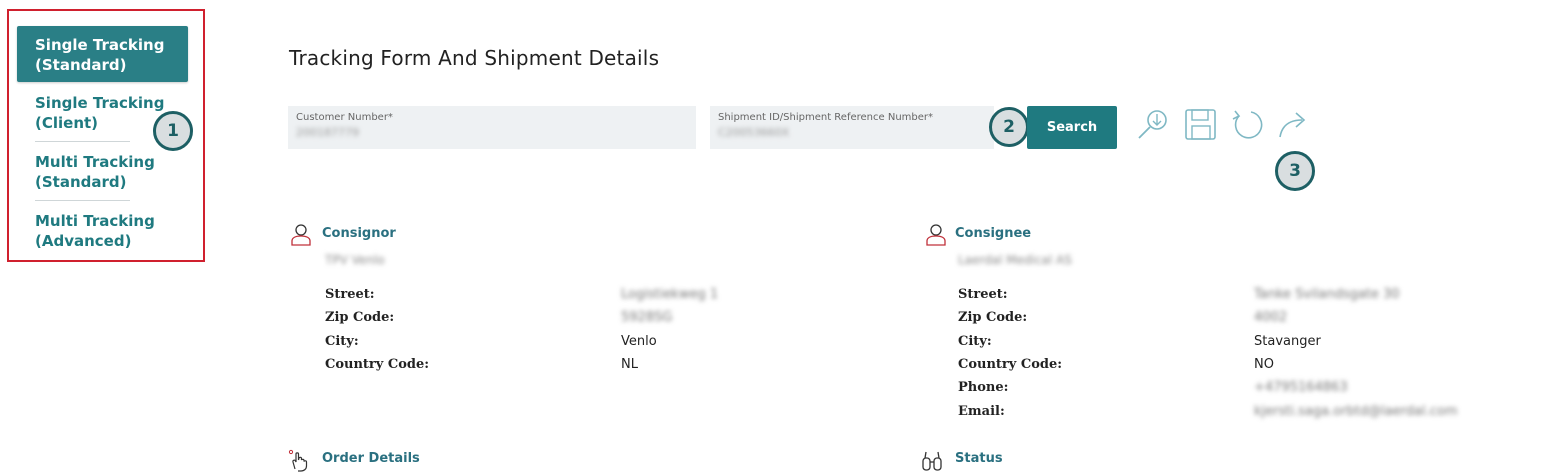 This screenshot has height=475, width=1545. What do you see at coordinates (670, 294) in the screenshot?
I see `consignor-street-value: Logistiekweg 1` at bounding box center [670, 294].